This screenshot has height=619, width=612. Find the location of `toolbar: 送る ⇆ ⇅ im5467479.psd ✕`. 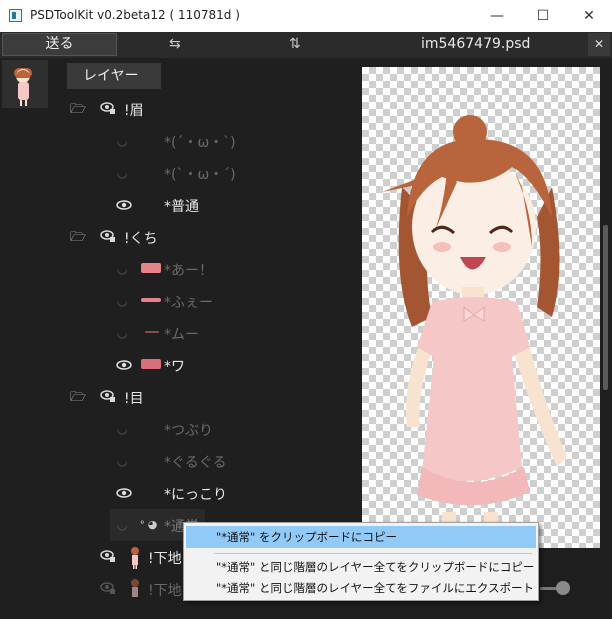

toolbar: 送る ⇆ ⇅ im5467479.psd ✕ is located at coordinates (306, 45).